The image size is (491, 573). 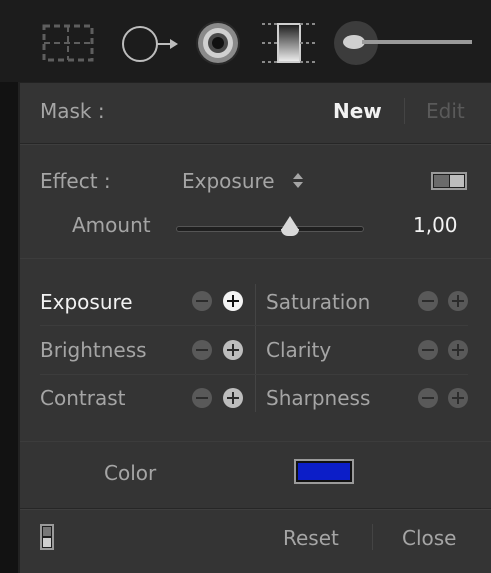 I want to click on effect-preset-value: Exposure, so click(x=228, y=181).